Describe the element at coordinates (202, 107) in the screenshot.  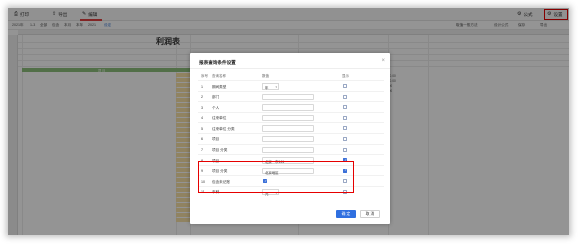
I see `row-number: 3` at that location.